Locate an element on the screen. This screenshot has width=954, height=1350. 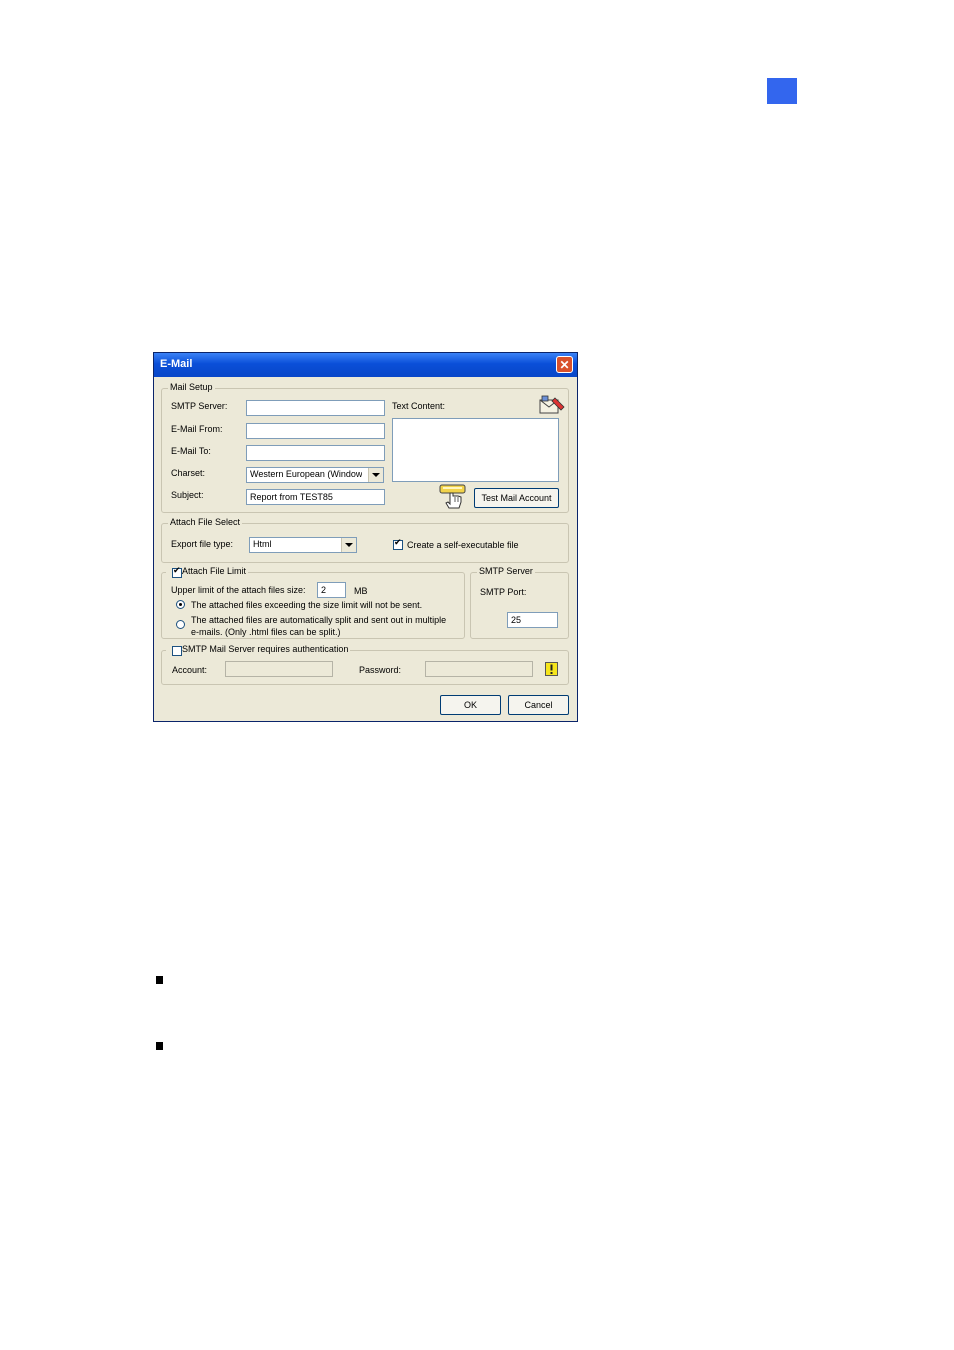
mail-setup-legend: Mail Setup is located at coordinates (191, 387).